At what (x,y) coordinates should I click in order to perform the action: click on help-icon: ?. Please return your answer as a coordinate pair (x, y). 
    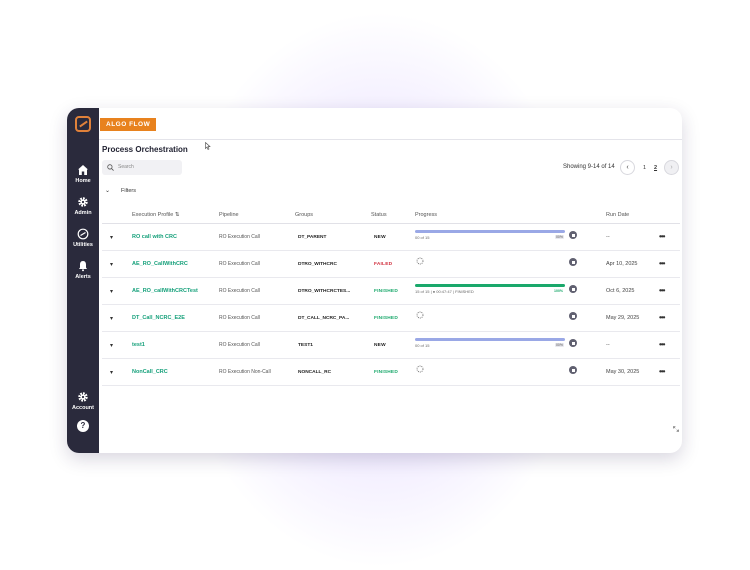
    Looking at the image, I should click on (83, 426).